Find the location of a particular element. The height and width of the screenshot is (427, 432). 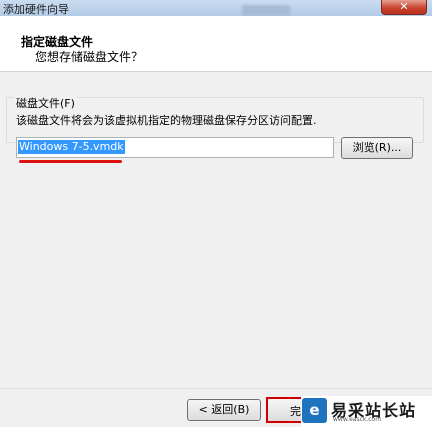

watermark-logo-icon: e is located at coordinates (314, 410).